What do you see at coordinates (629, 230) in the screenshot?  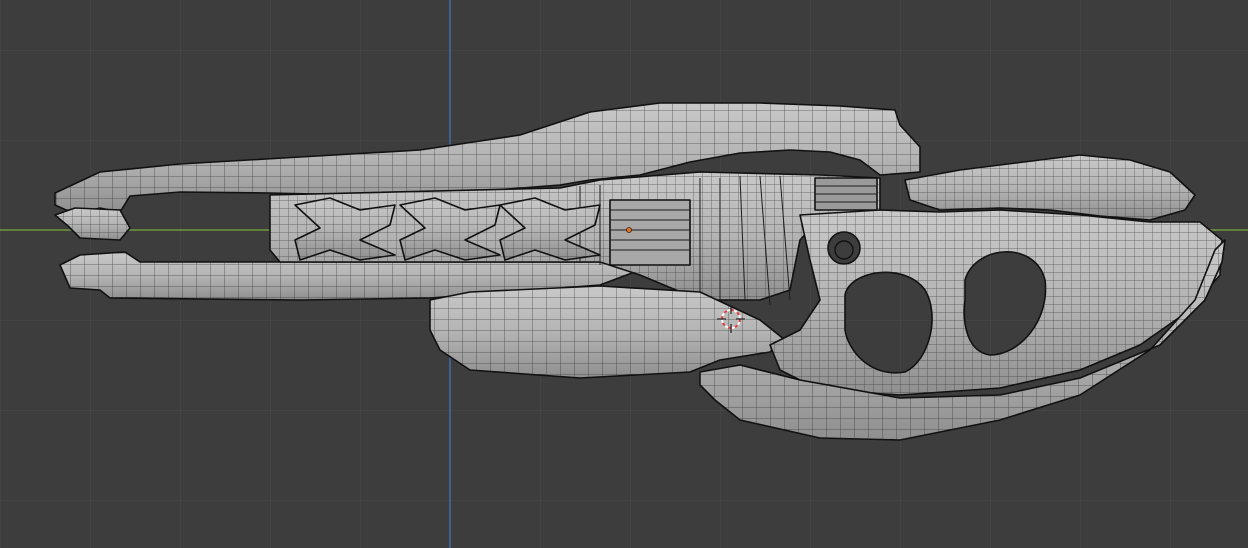 I see `object-origin` at bounding box center [629, 230].